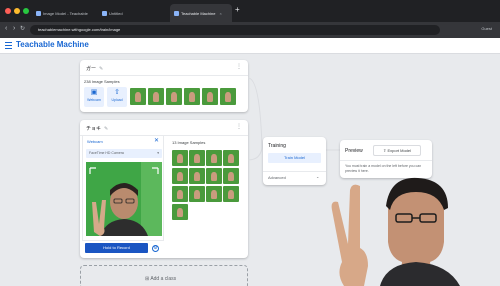 This screenshot has height=286, width=500. What do you see at coordinates (6, 28) in the screenshot?
I see `back-icon: ‹` at bounding box center [6, 28].